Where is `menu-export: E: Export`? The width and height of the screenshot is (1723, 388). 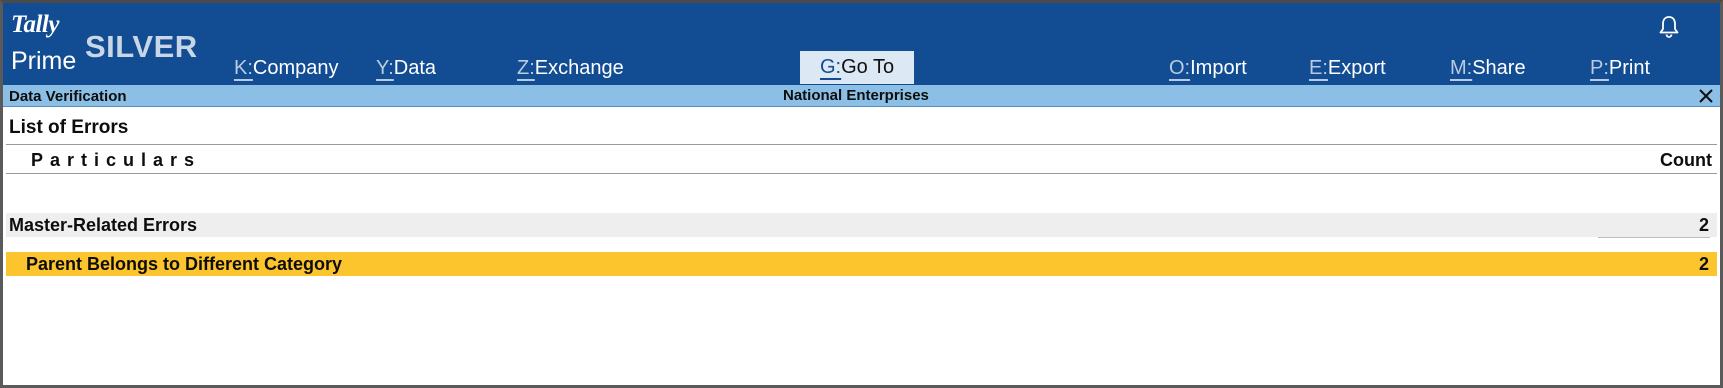 menu-export: E: Export is located at coordinates (1347, 68).